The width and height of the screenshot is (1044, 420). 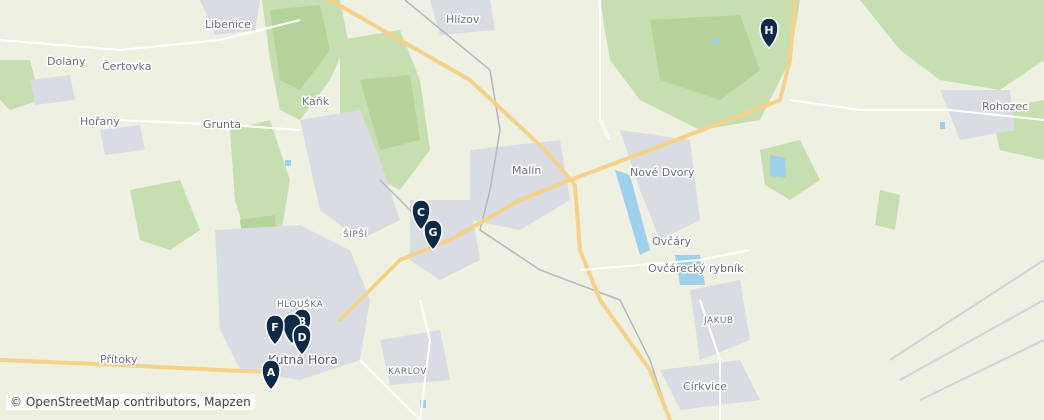 What do you see at coordinates (66, 61) in the screenshot?
I see `label-dolany: Dolany` at bounding box center [66, 61].